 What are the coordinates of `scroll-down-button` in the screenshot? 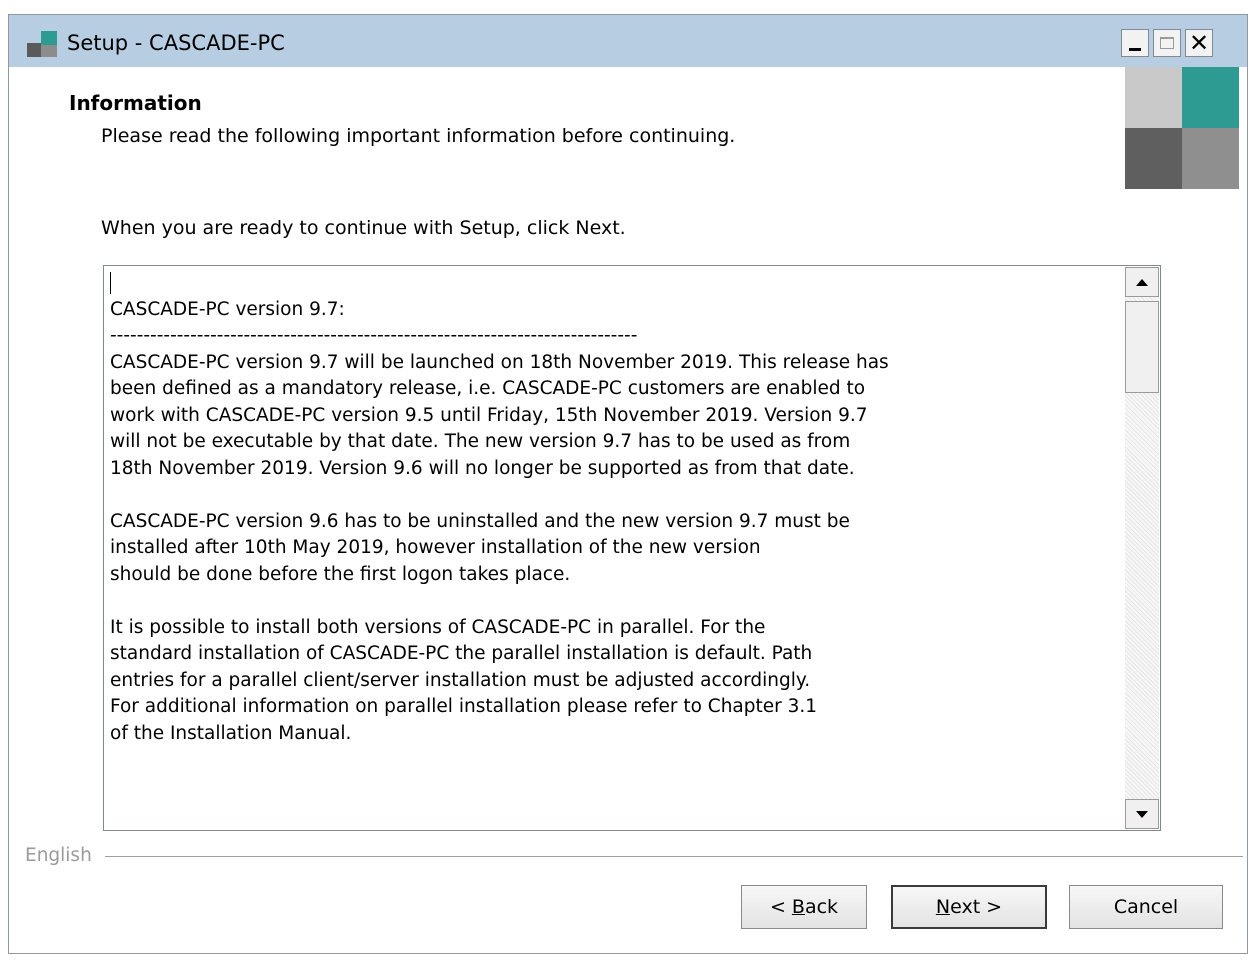 It's located at (1142, 814).